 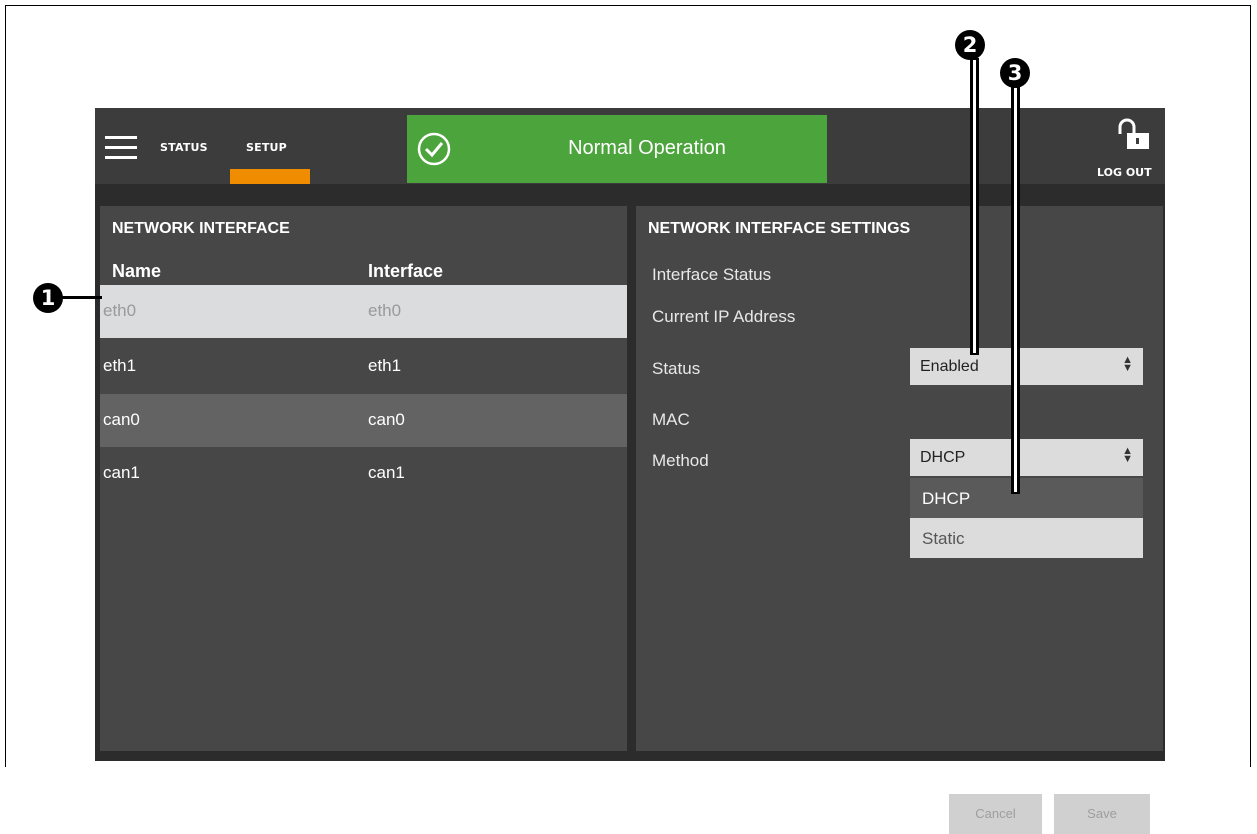 I want to click on active-tab-indicator, so click(x=270, y=176).